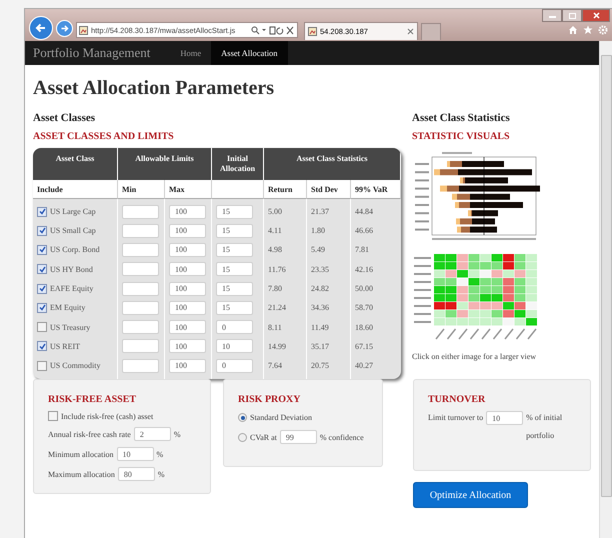  What do you see at coordinates (165, 164) in the screenshot?
I see `column-group-header: Allowable Limits` at bounding box center [165, 164].